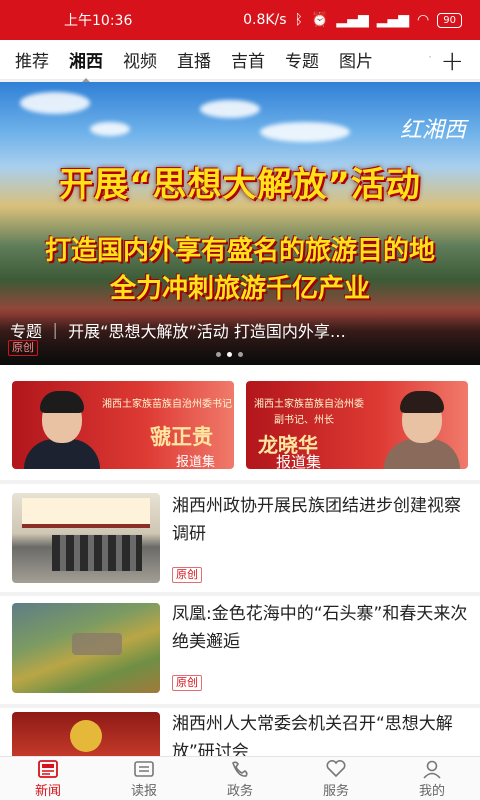 This screenshot has height=800, width=480. I want to click on leader-2-subtitle-2: 副书记、州长, so click(304, 420).